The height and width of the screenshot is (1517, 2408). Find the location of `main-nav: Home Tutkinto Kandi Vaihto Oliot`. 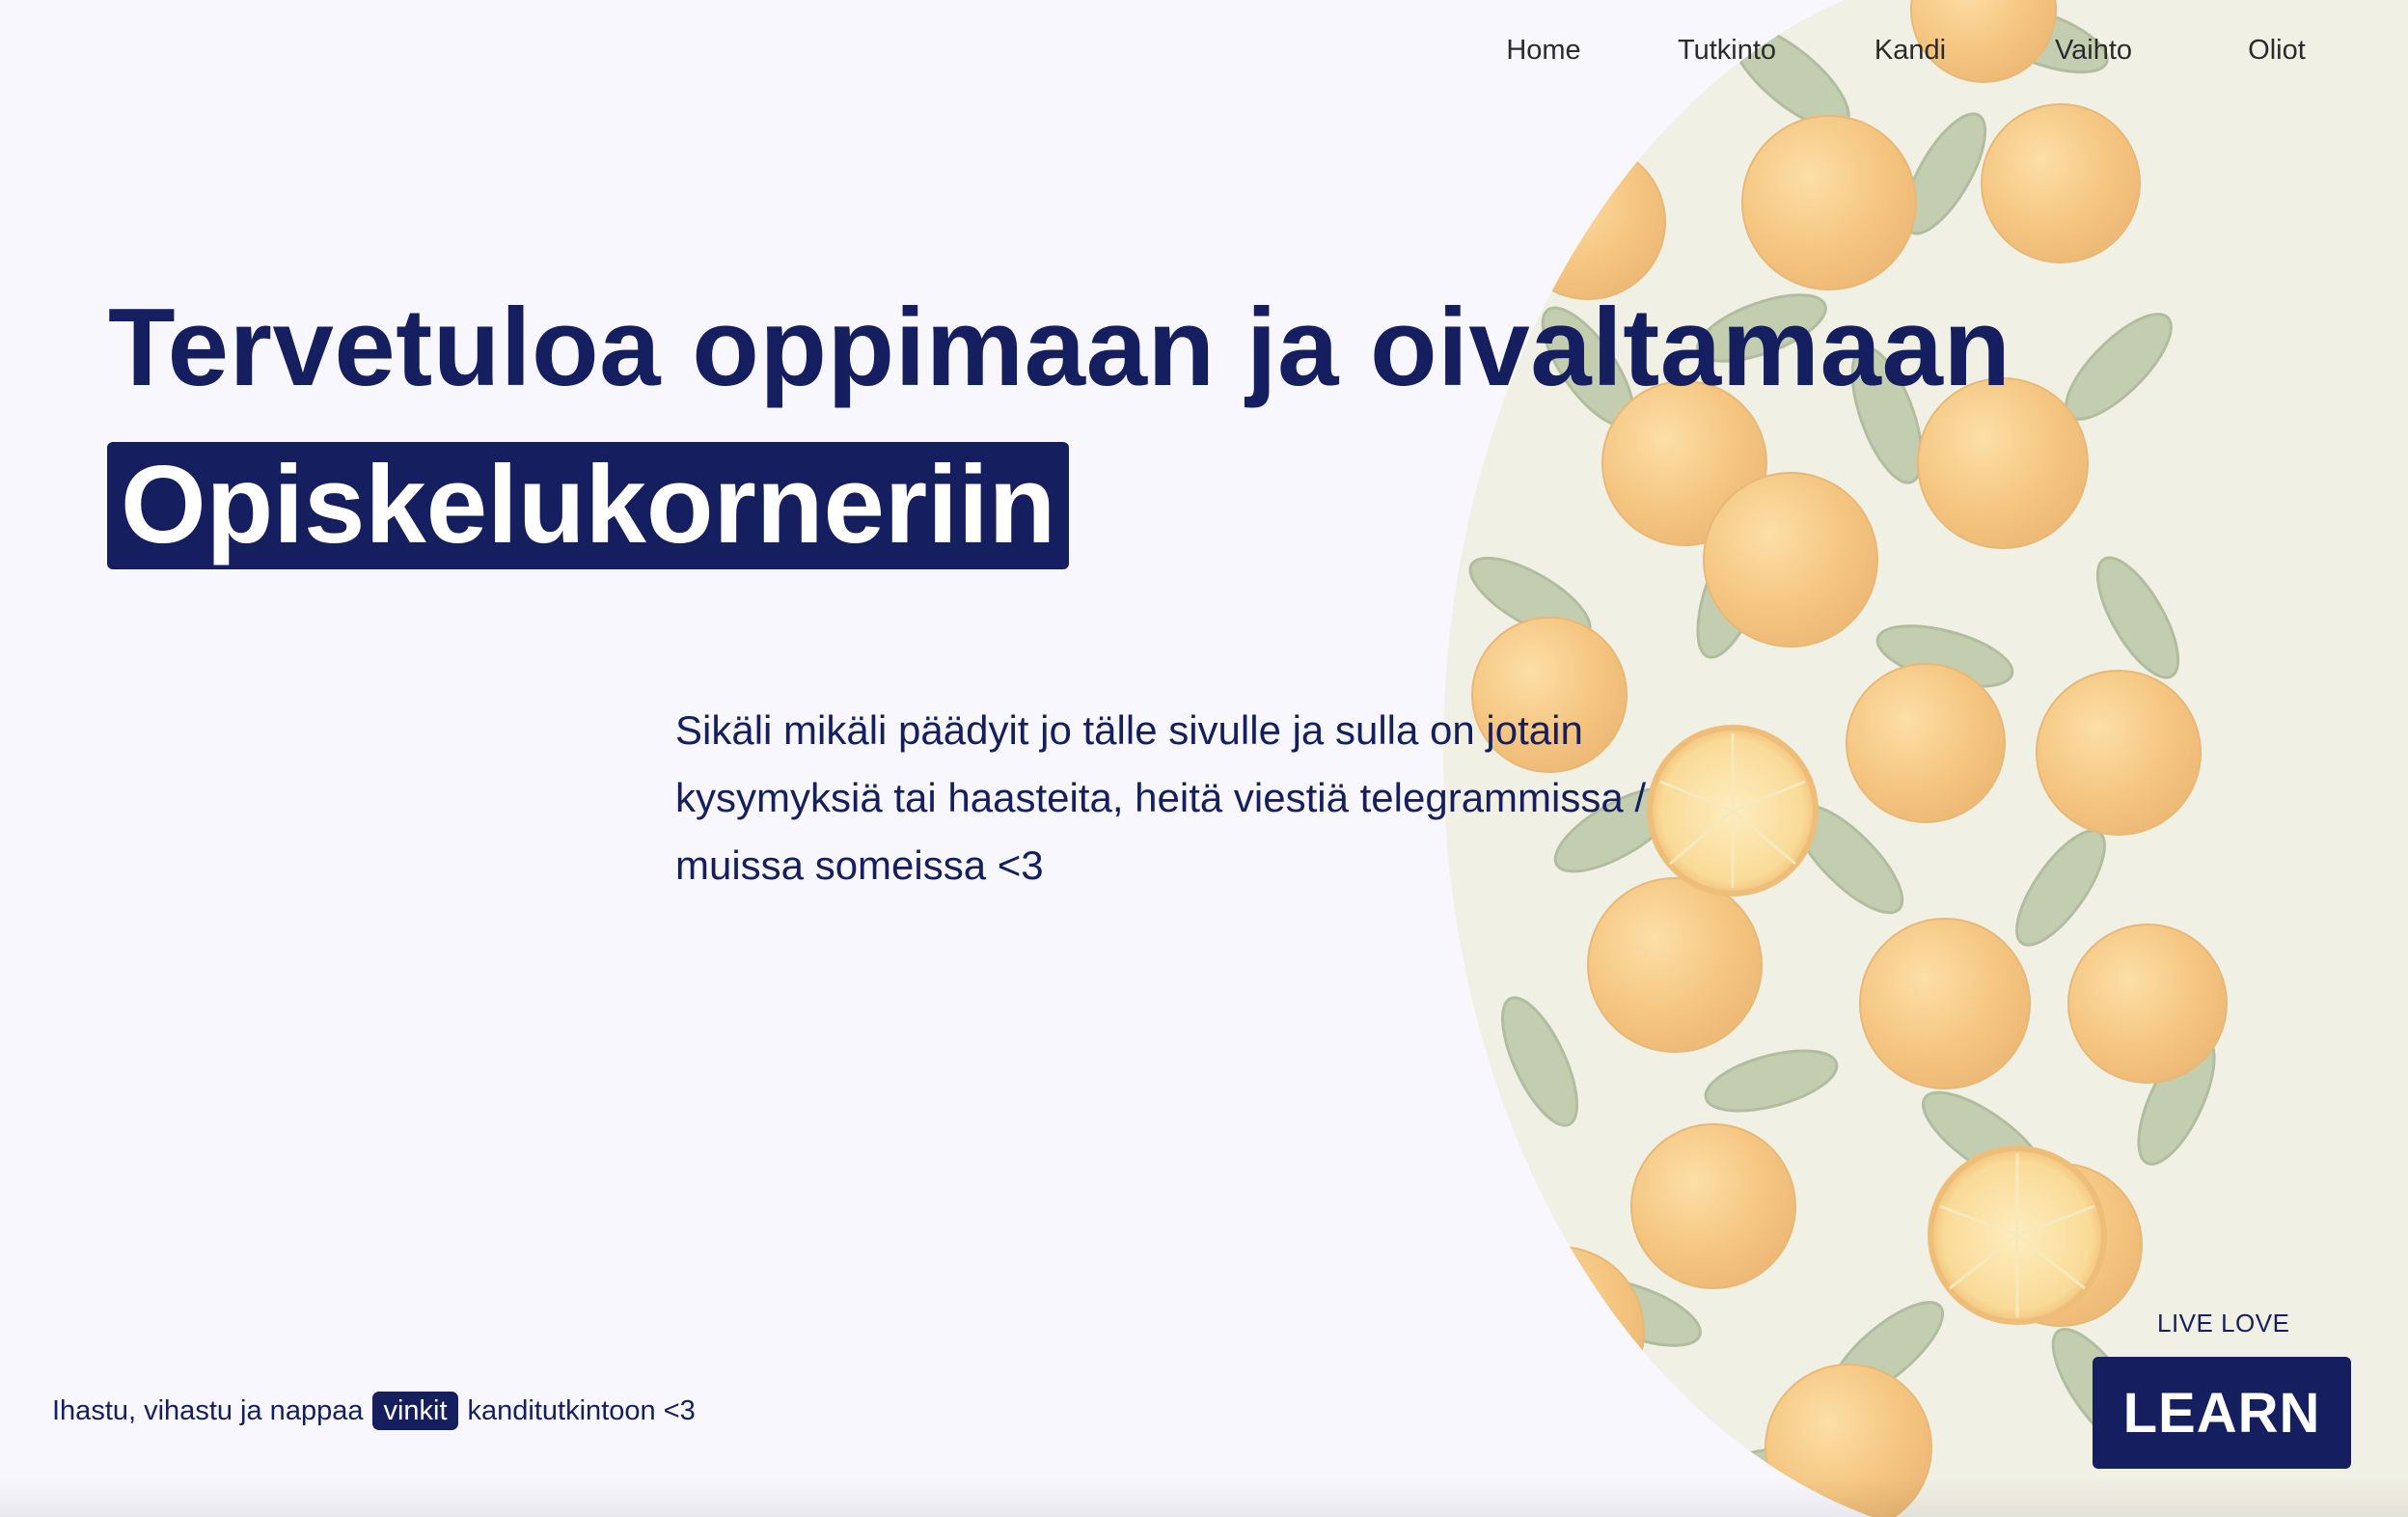

main-nav: Home Tutkinto Kandi Vaihto Oliot is located at coordinates (1910, 50).